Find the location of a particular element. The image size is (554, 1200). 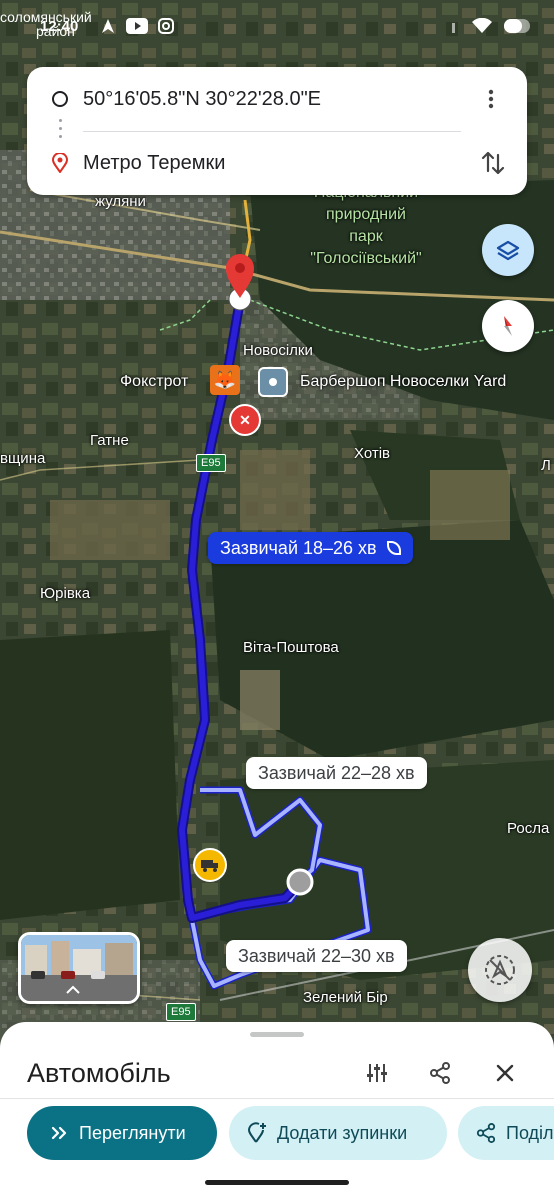

system-icons is located at coordinates (491, 26).